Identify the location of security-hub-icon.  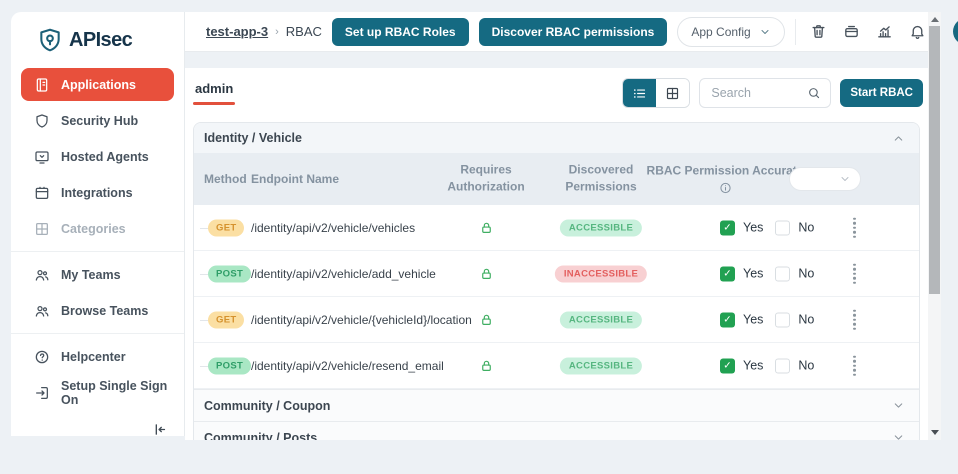
(42, 121).